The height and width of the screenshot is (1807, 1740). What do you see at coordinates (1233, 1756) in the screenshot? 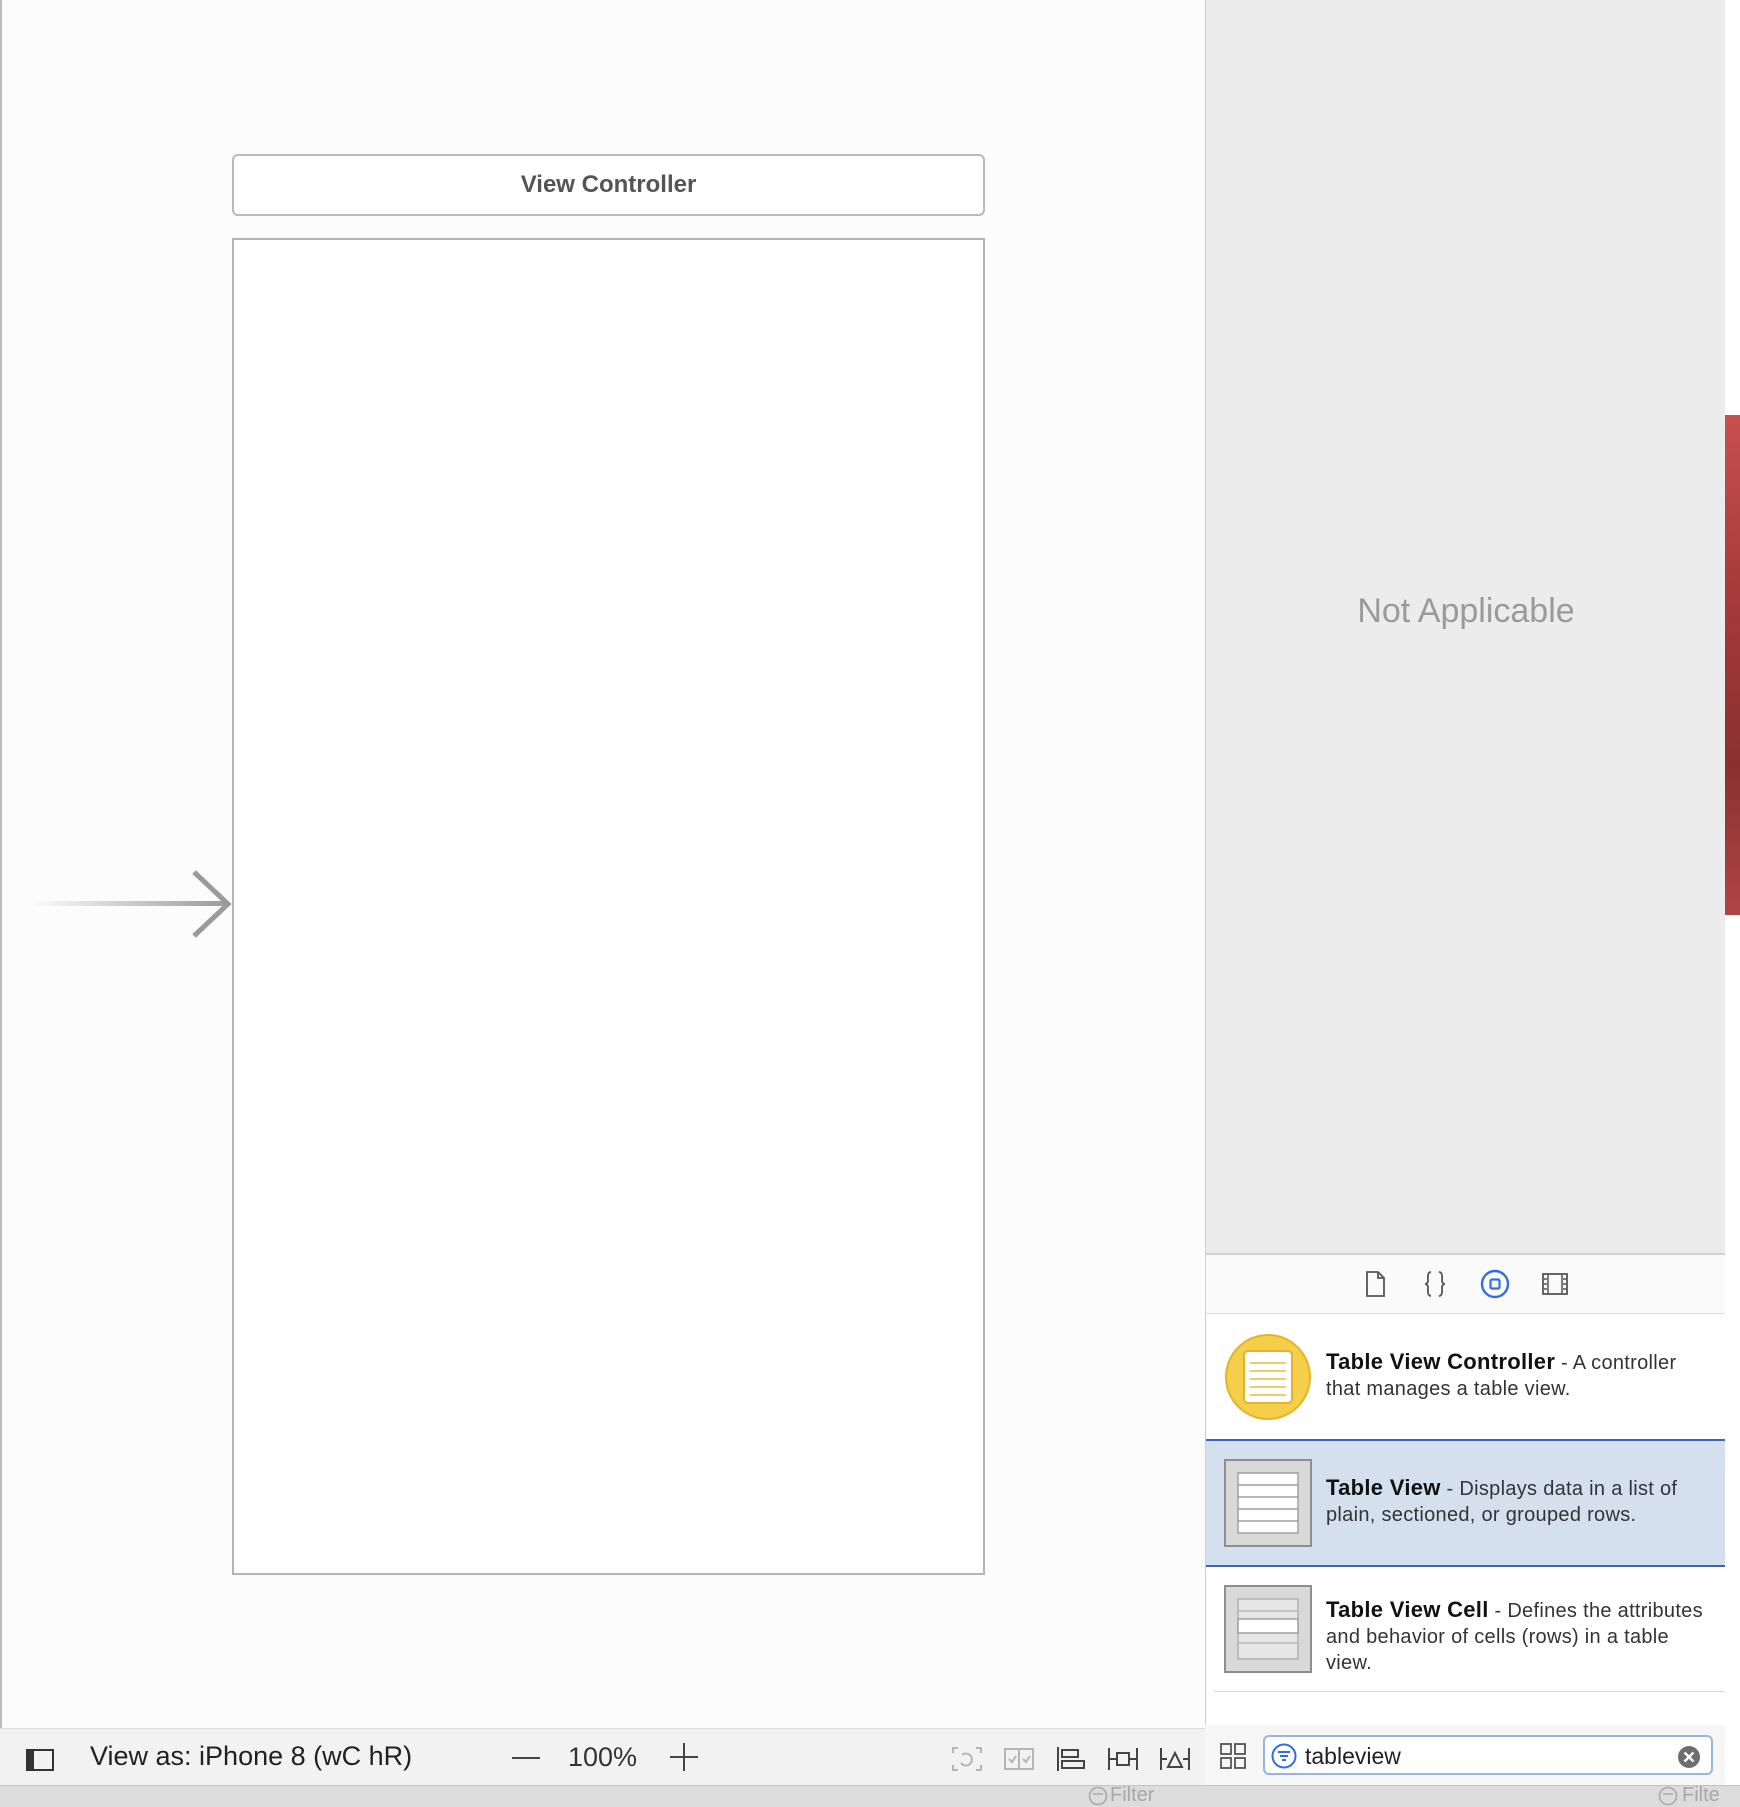
I see `grid-view-toggle-icon` at bounding box center [1233, 1756].